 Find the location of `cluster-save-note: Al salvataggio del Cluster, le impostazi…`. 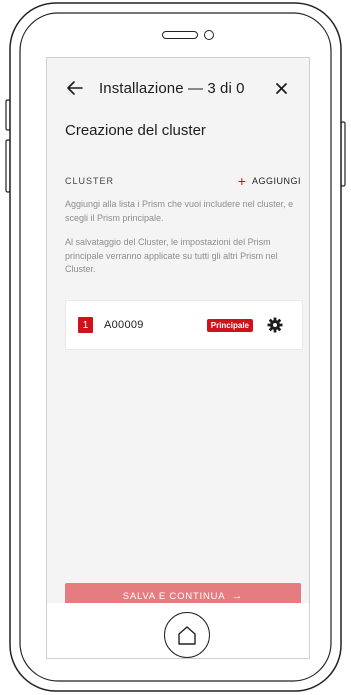

cluster-save-note: Al salvataggio del Cluster, le impostazi… is located at coordinates (171, 255).